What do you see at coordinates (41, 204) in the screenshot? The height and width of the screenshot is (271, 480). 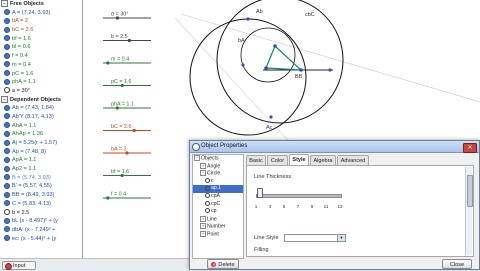 I see `algebra-item: C = (5.83, 4.13)` at bounding box center [41, 204].